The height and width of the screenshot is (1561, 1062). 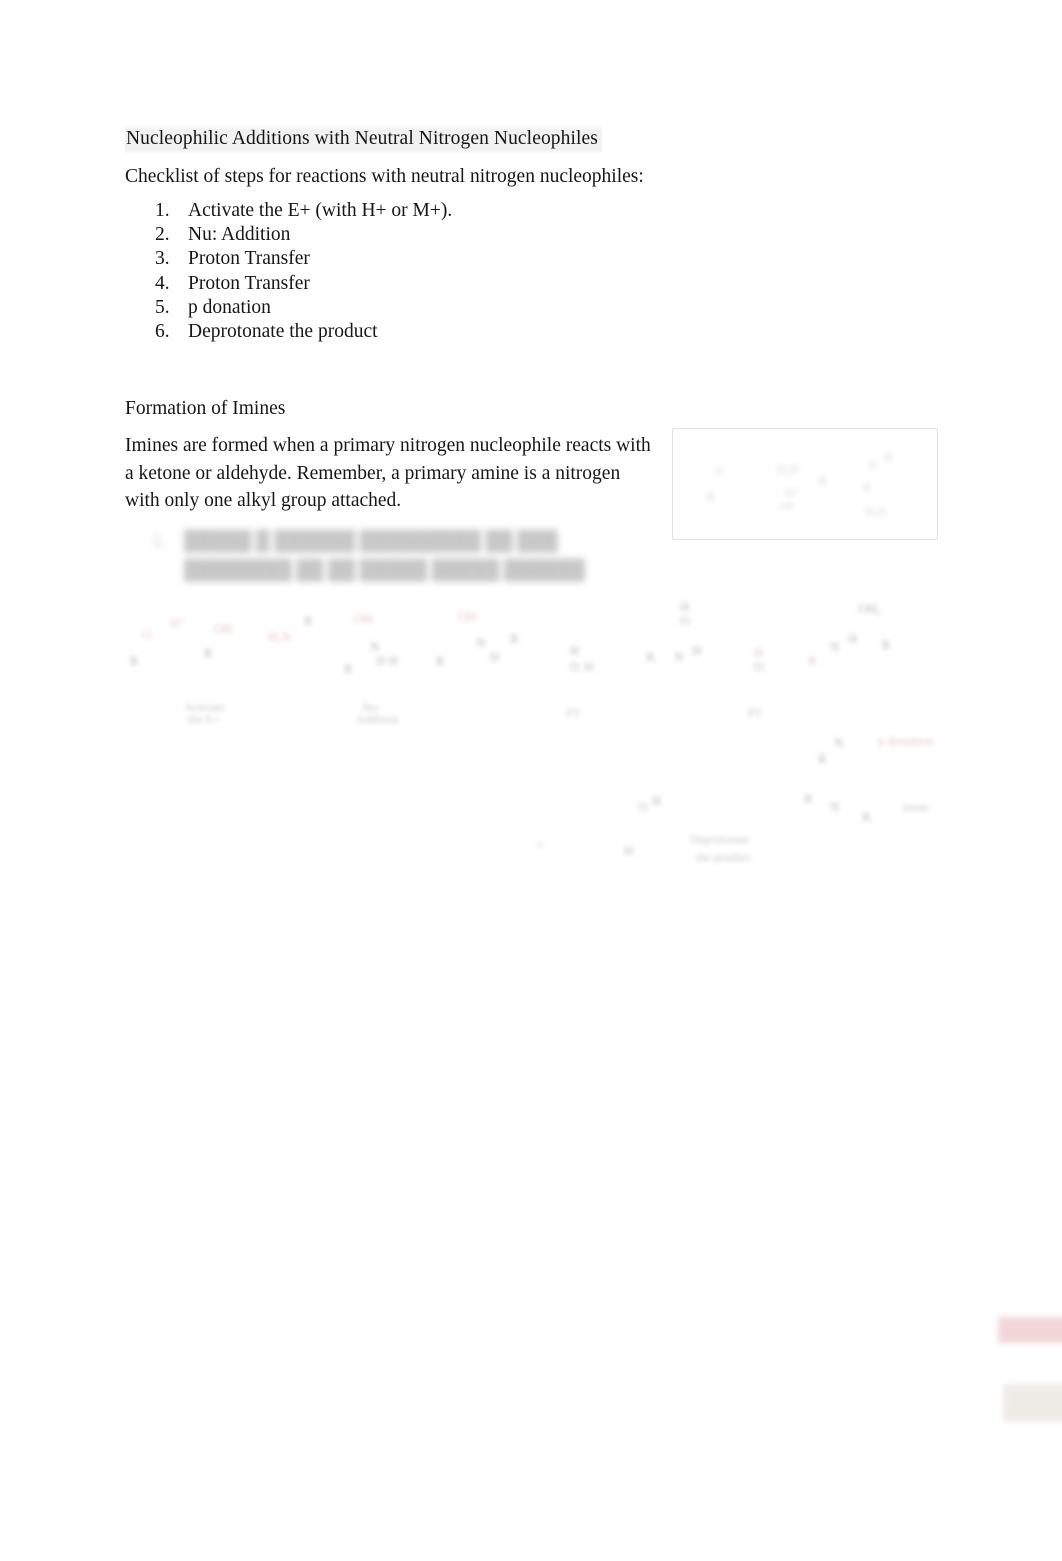 What do you see at coordinates (162, 307) in the screenshot?
I see `list-item-number: 5.` at bounding box center [162, 307].